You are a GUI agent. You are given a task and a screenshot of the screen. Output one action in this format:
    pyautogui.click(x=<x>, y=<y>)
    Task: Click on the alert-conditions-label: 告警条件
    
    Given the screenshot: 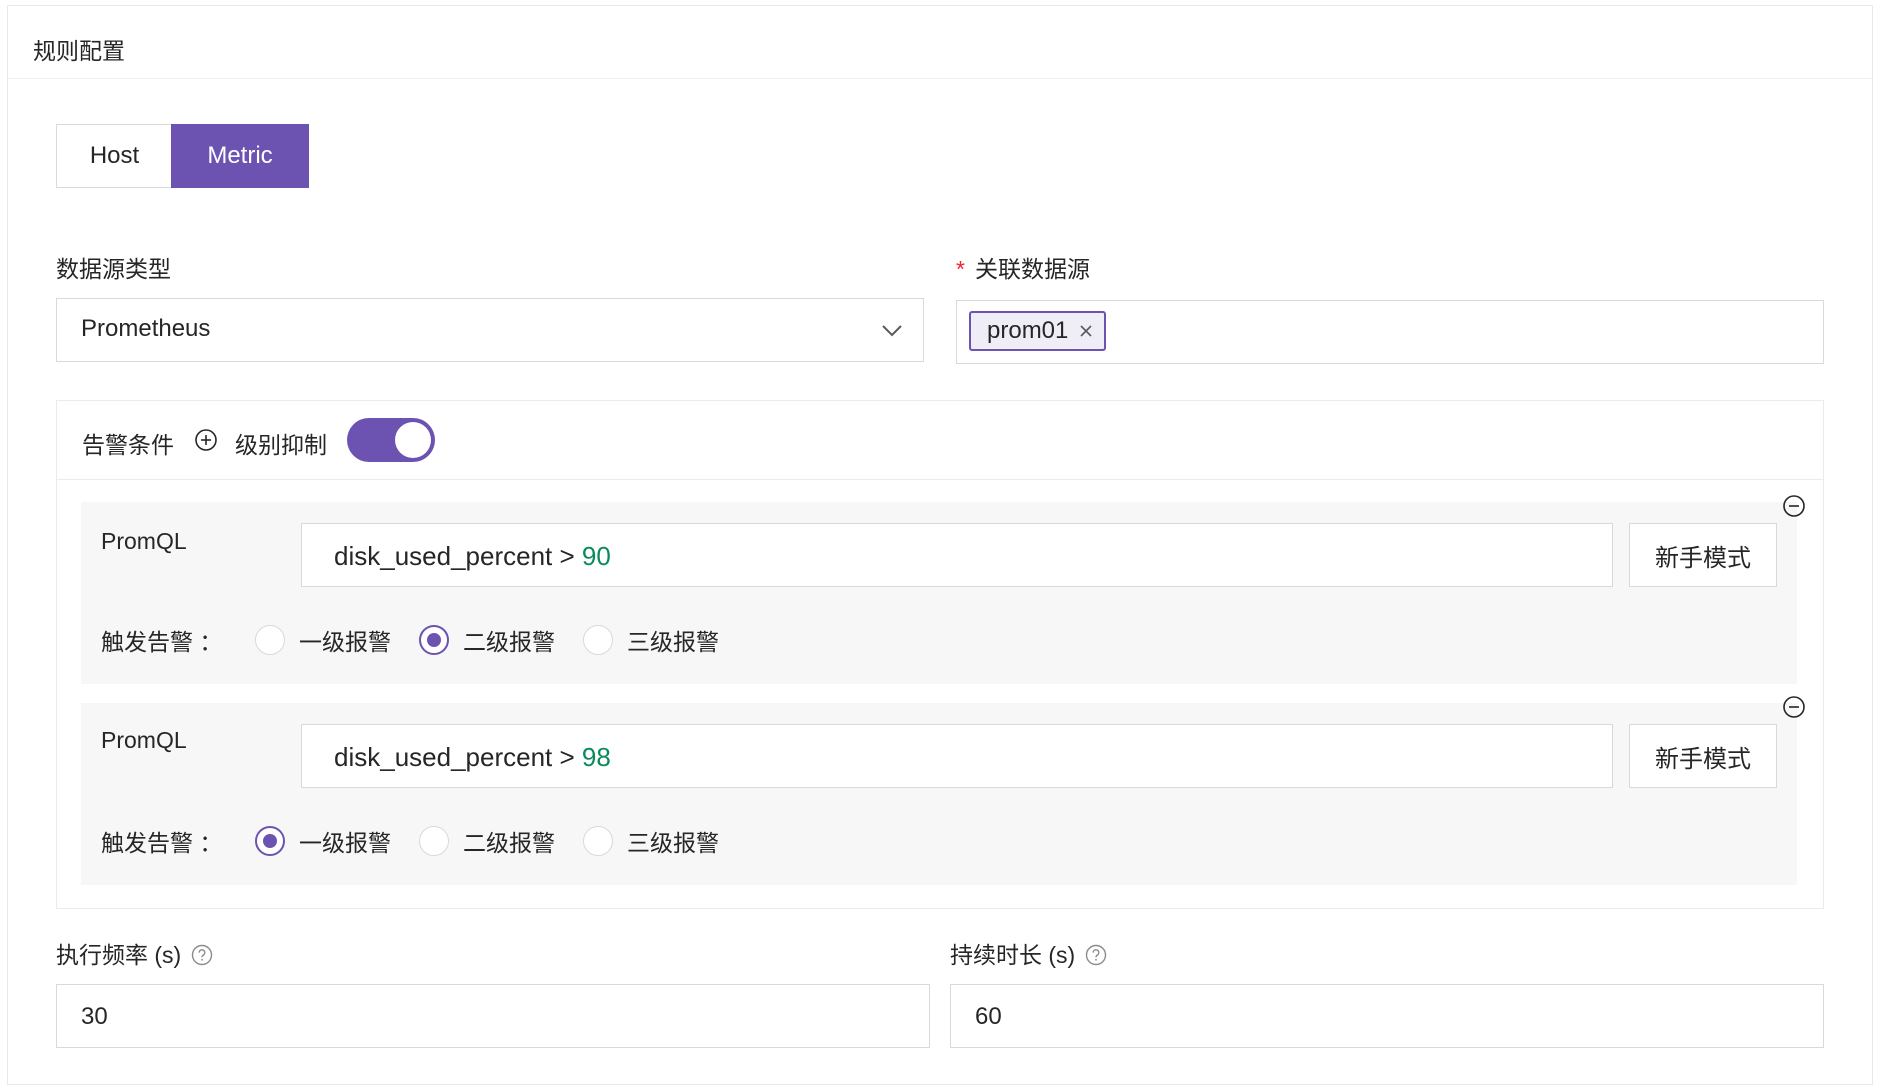 What is the action you would take?
    pyautogui.click(x=128, y=445)
    